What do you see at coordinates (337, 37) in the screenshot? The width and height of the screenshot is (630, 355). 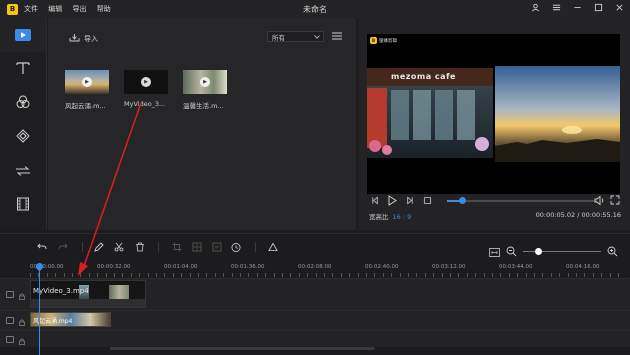 I see `list-view-icon` at bounding box center [337, 37].